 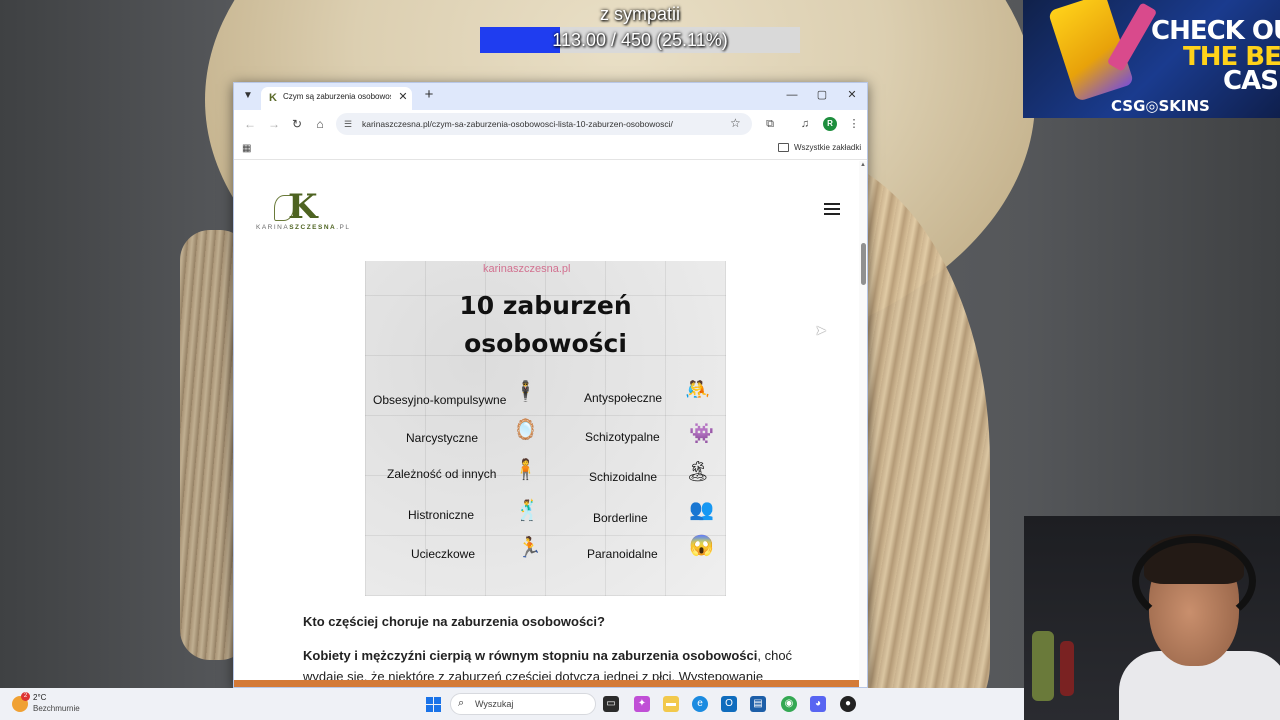 What do you see at coordinates (461, 703) in the screenshot?
I see `search-icon: ⌕` at bounding box center [461, 703].